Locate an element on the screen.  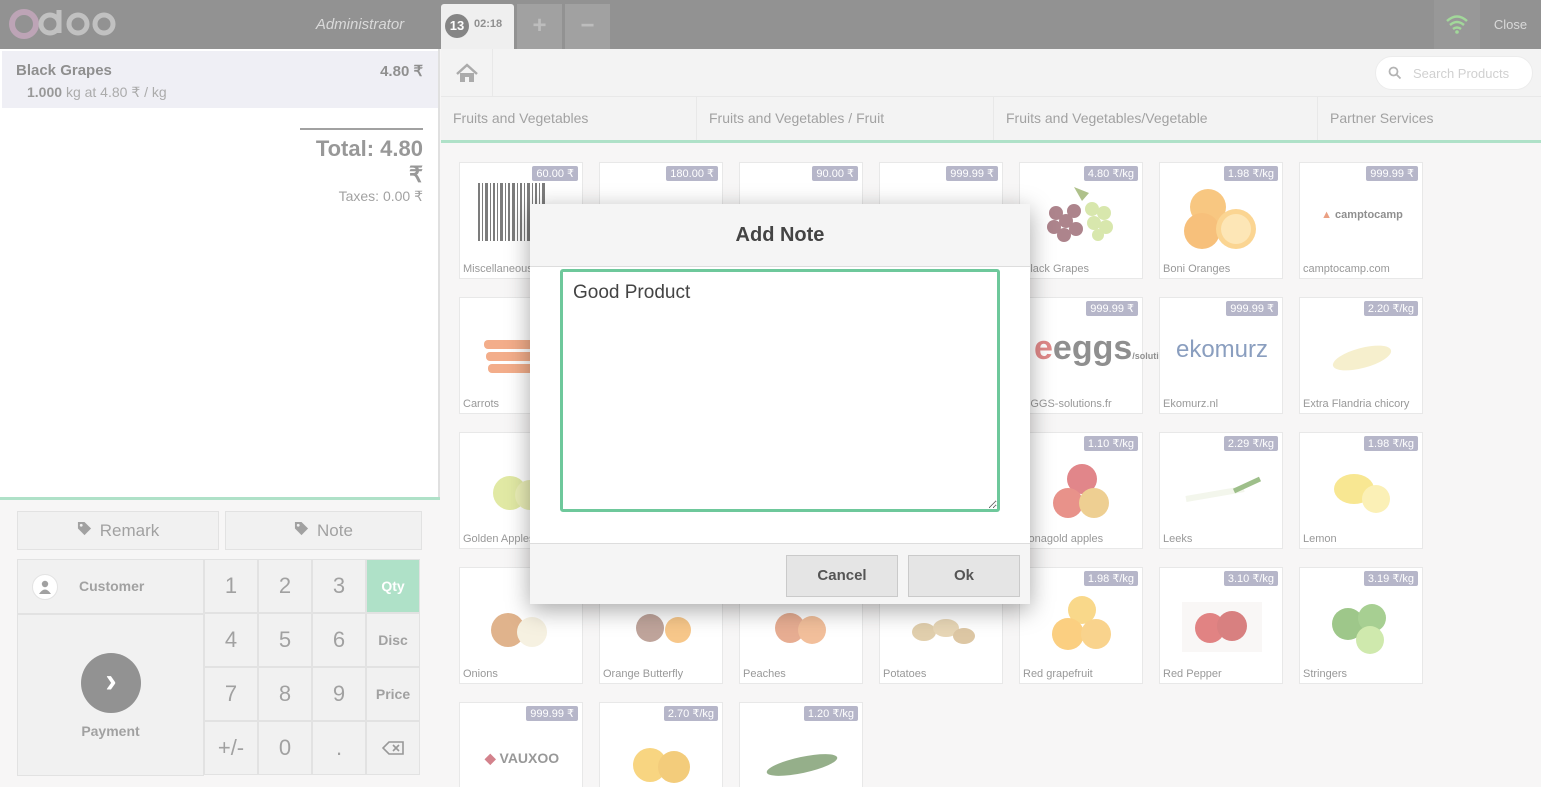
ok-button: Ok is located at coordinates (964, 576).